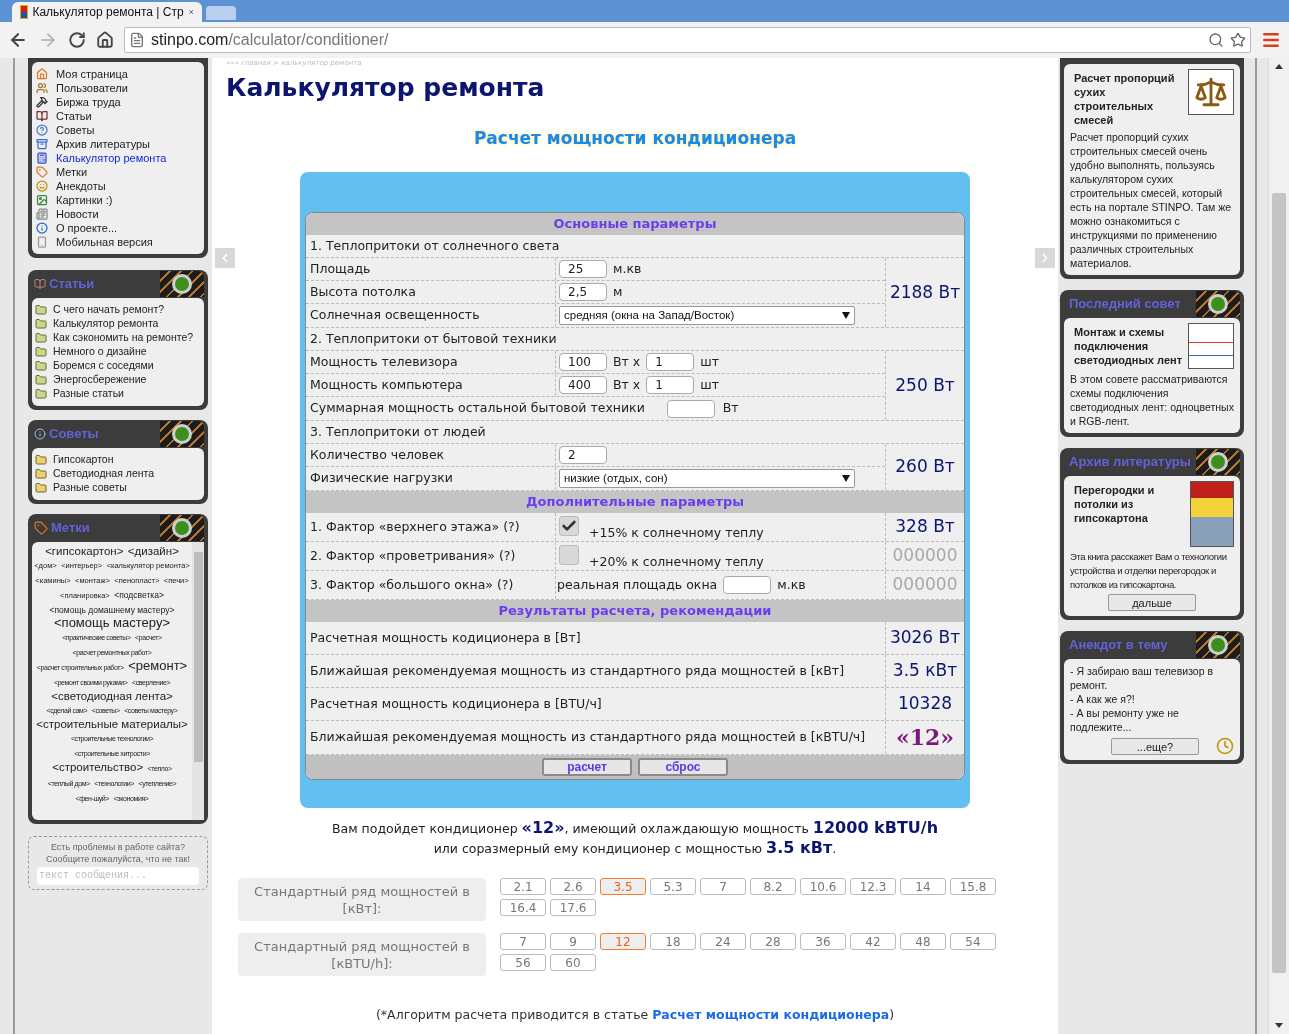 This screenshot has width=1289, height=1034. Describe the element at coordinates (823, 886) in the screenshot. I see `power-option: 10.6` at that location.